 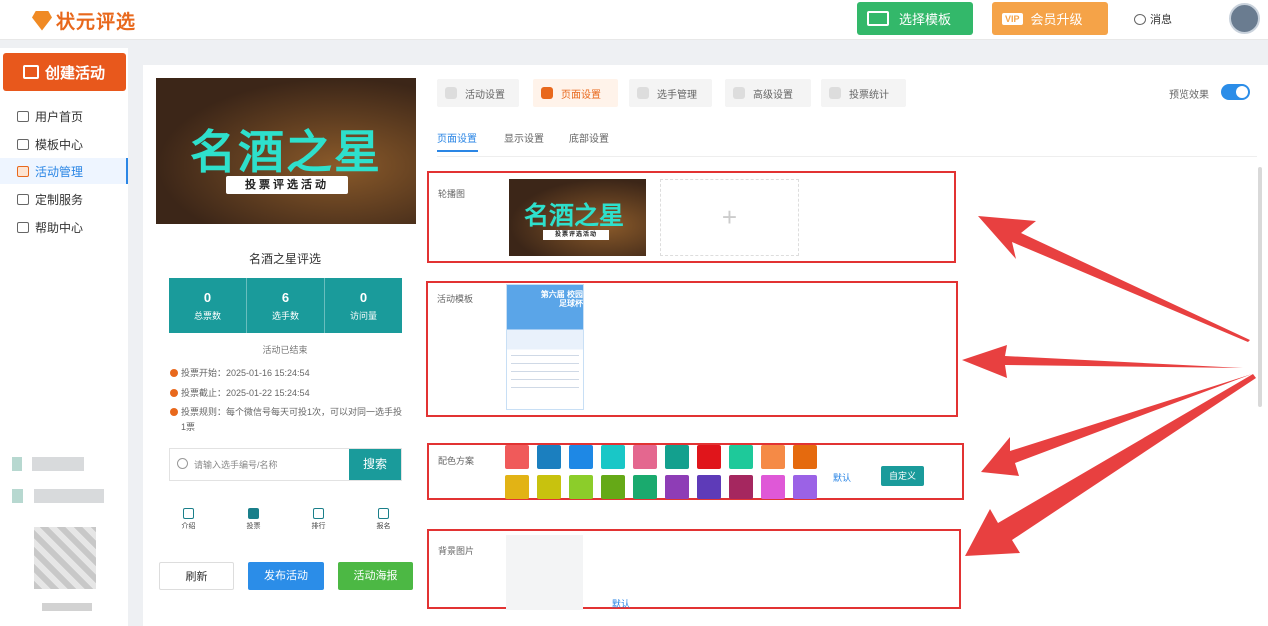 I want to click on carousel-section: 轮播图 名酒之星 投票评选活动 +, so click(x=691, y=217).